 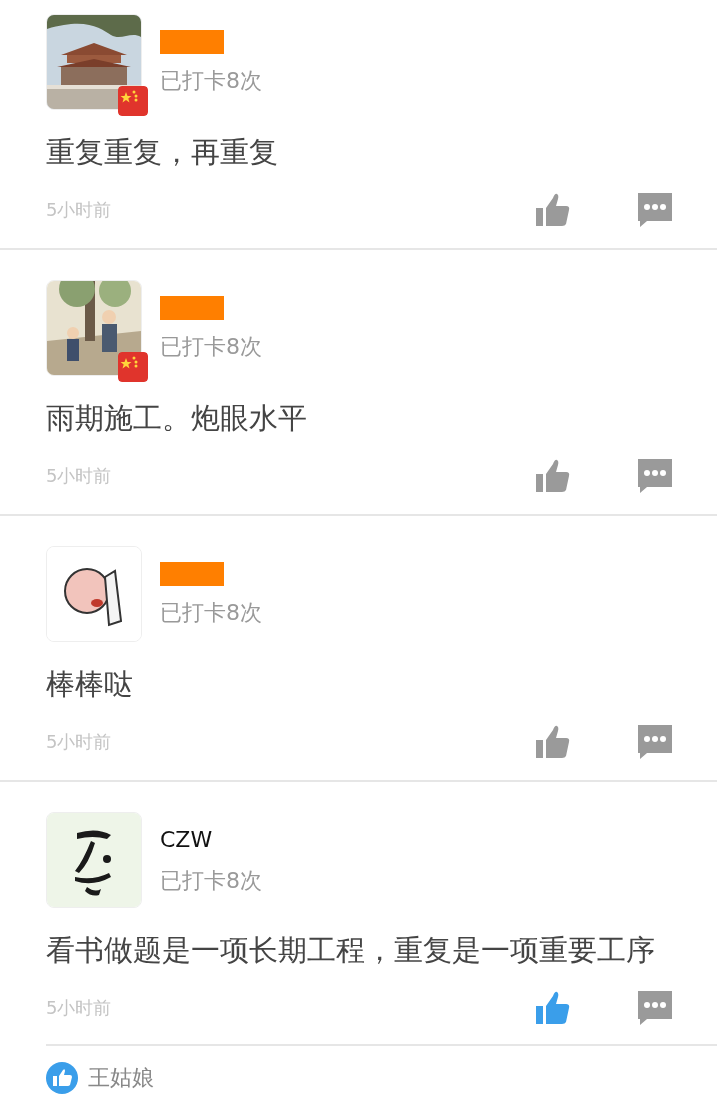 I want to click on user-name: CZW, so click(x=211, y=840).